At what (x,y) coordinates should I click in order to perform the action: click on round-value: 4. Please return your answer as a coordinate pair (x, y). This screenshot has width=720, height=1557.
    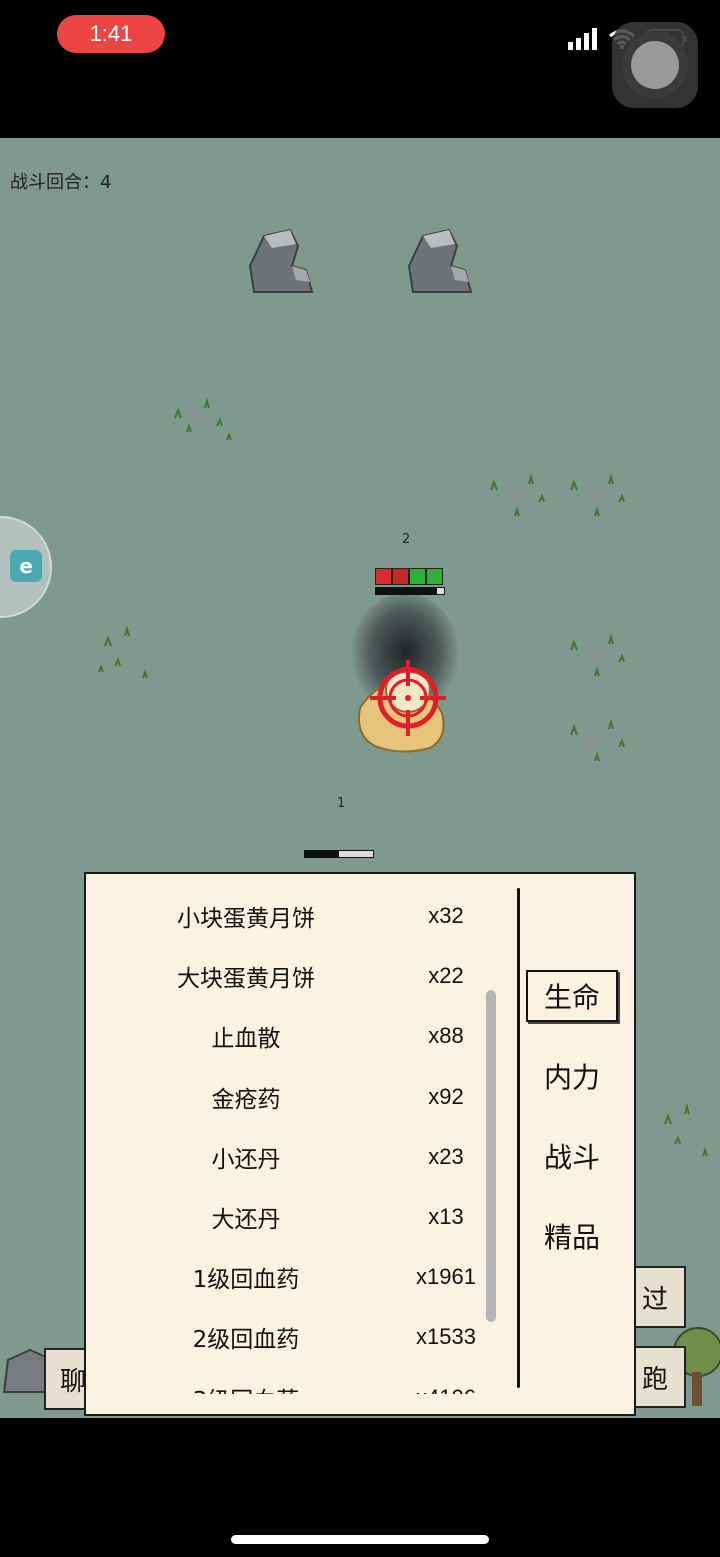
    Looking at the image, I should click on (106, 182).